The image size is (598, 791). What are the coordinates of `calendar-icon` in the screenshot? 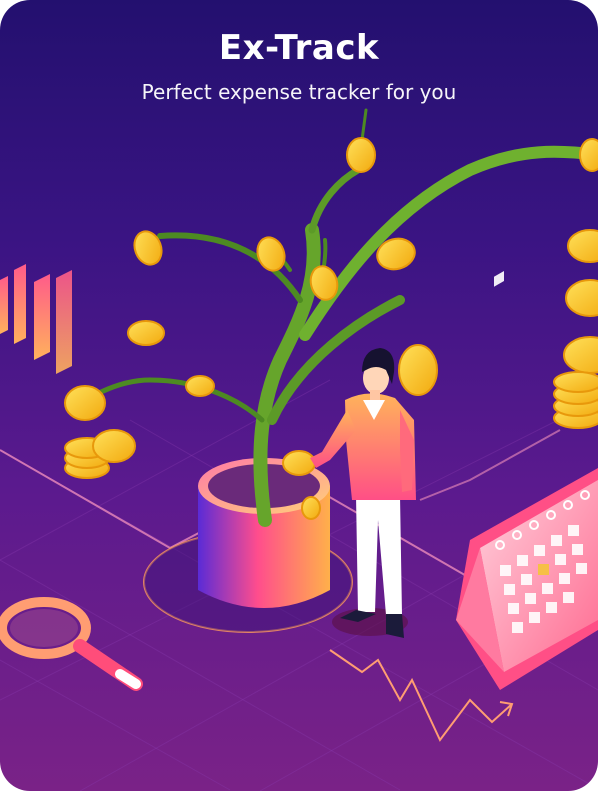 It's located at (527, 480).